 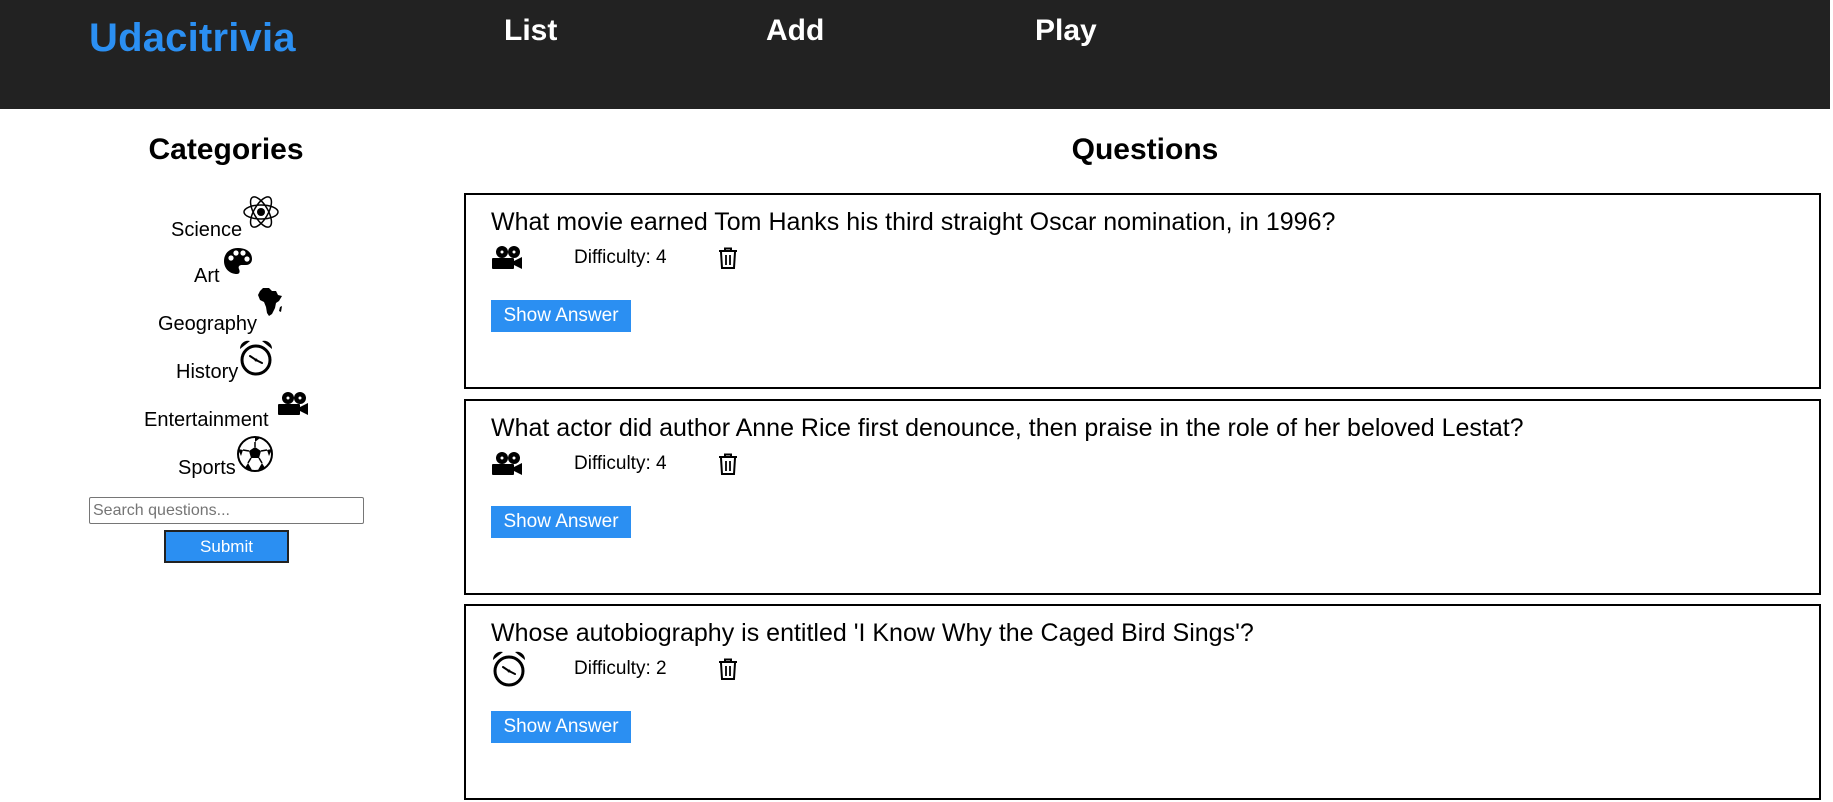 I want to click on category-label: Sports, so click(x=207, y=468).